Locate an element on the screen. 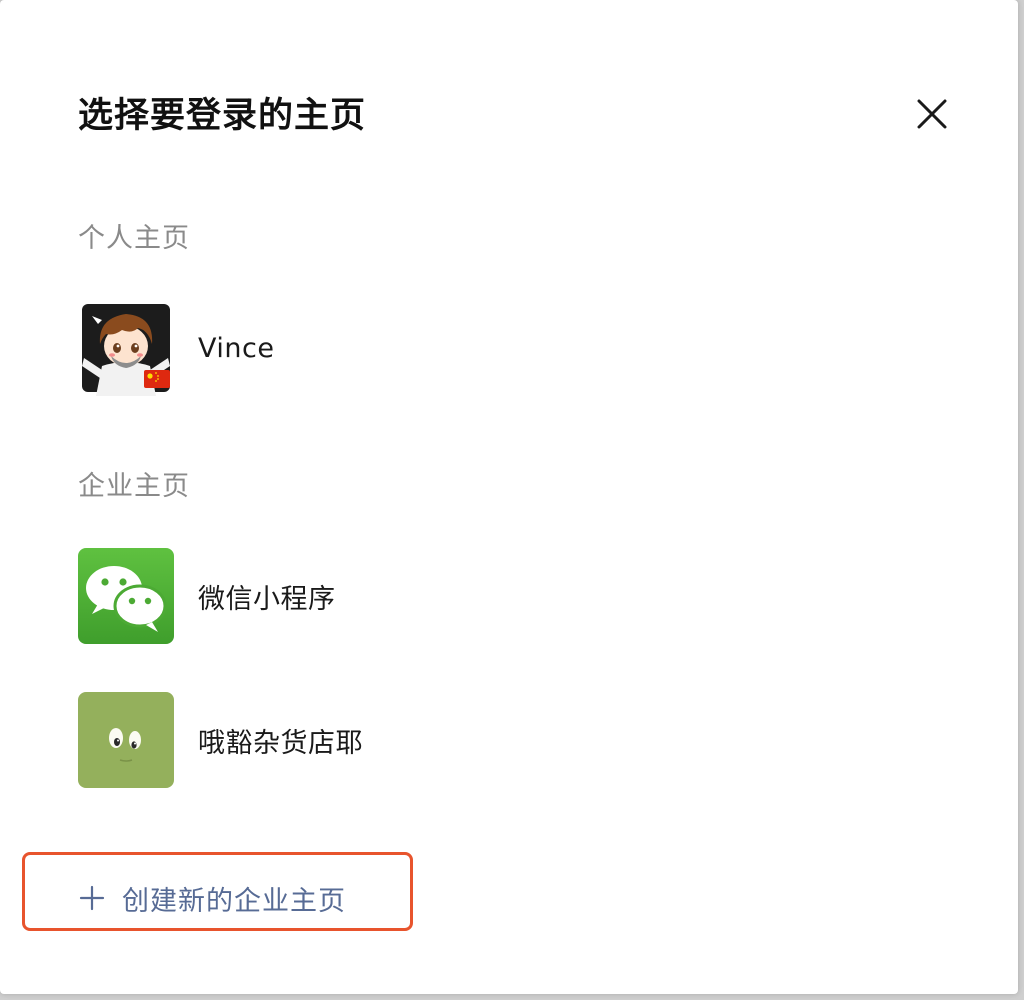 The image size is (1024, 1000). china-flag-icon is located at coordinates (157, 379).